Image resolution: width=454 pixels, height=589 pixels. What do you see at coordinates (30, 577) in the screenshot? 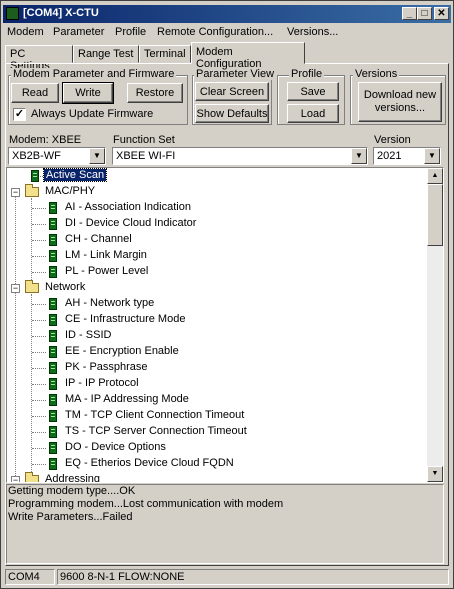
I see `status-port: COM4` at bounding box center [30, 577].